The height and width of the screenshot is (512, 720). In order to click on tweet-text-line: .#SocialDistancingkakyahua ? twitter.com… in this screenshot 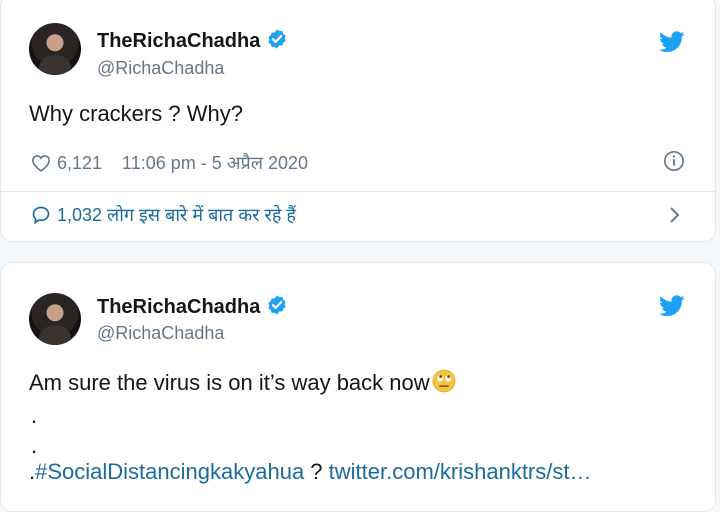, I will do `click(310, 472)`.